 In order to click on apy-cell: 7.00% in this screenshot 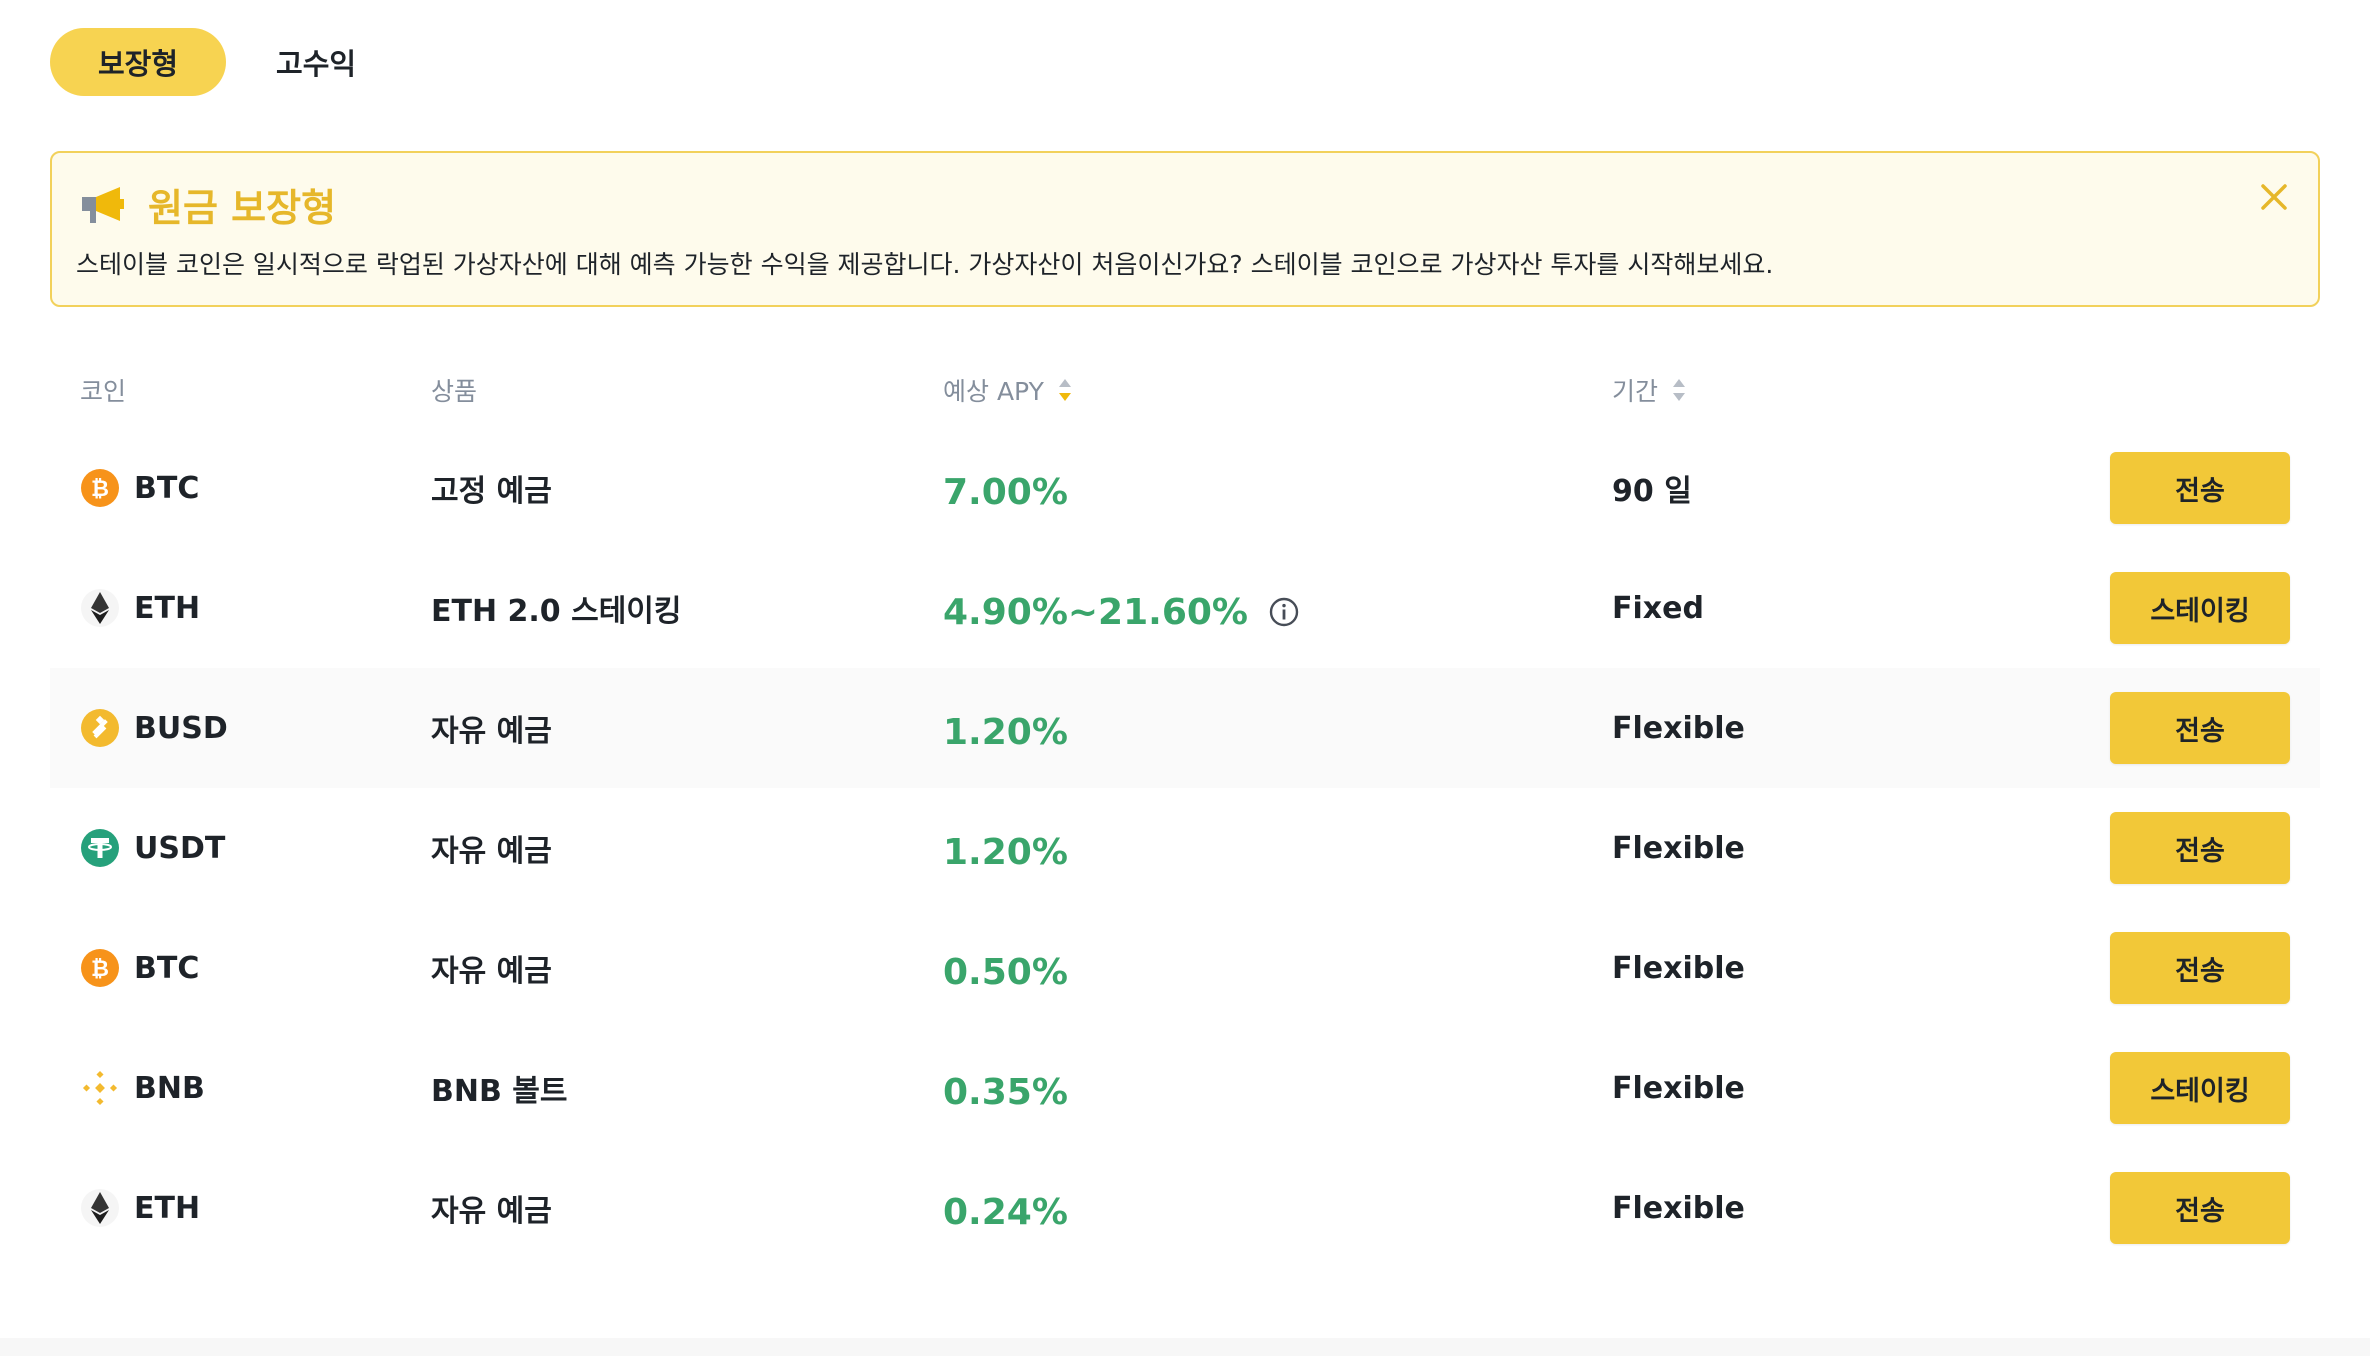, I will do `click(1005, 488)`.